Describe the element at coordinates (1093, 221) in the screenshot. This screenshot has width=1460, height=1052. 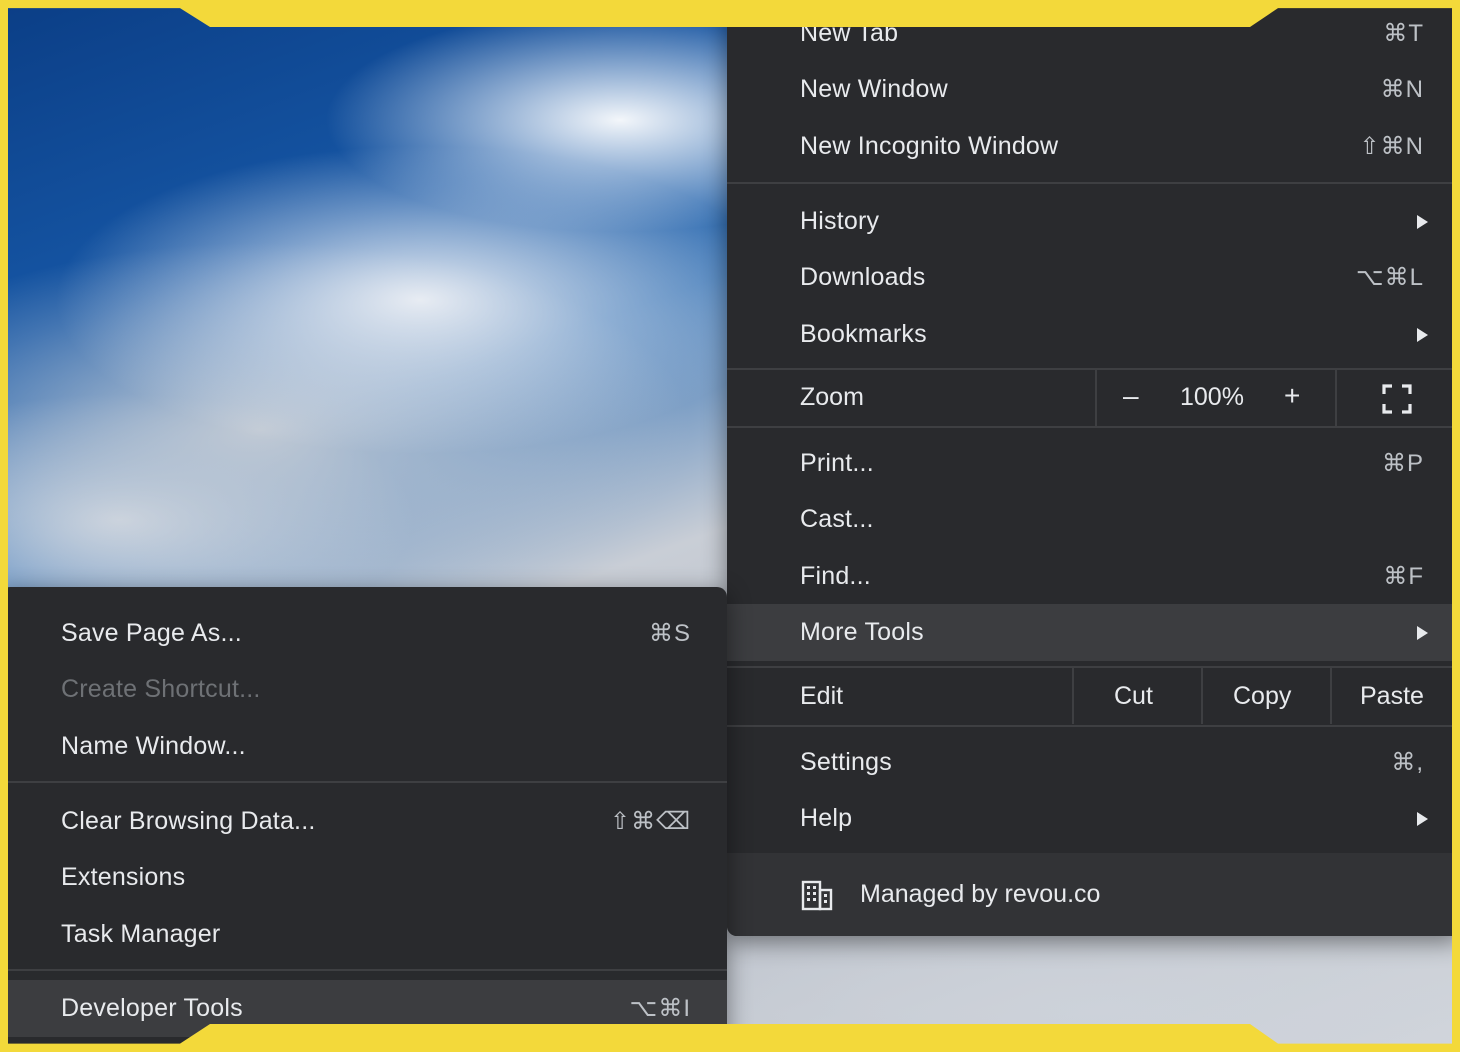
I see `menu-item-history: History` at that location.